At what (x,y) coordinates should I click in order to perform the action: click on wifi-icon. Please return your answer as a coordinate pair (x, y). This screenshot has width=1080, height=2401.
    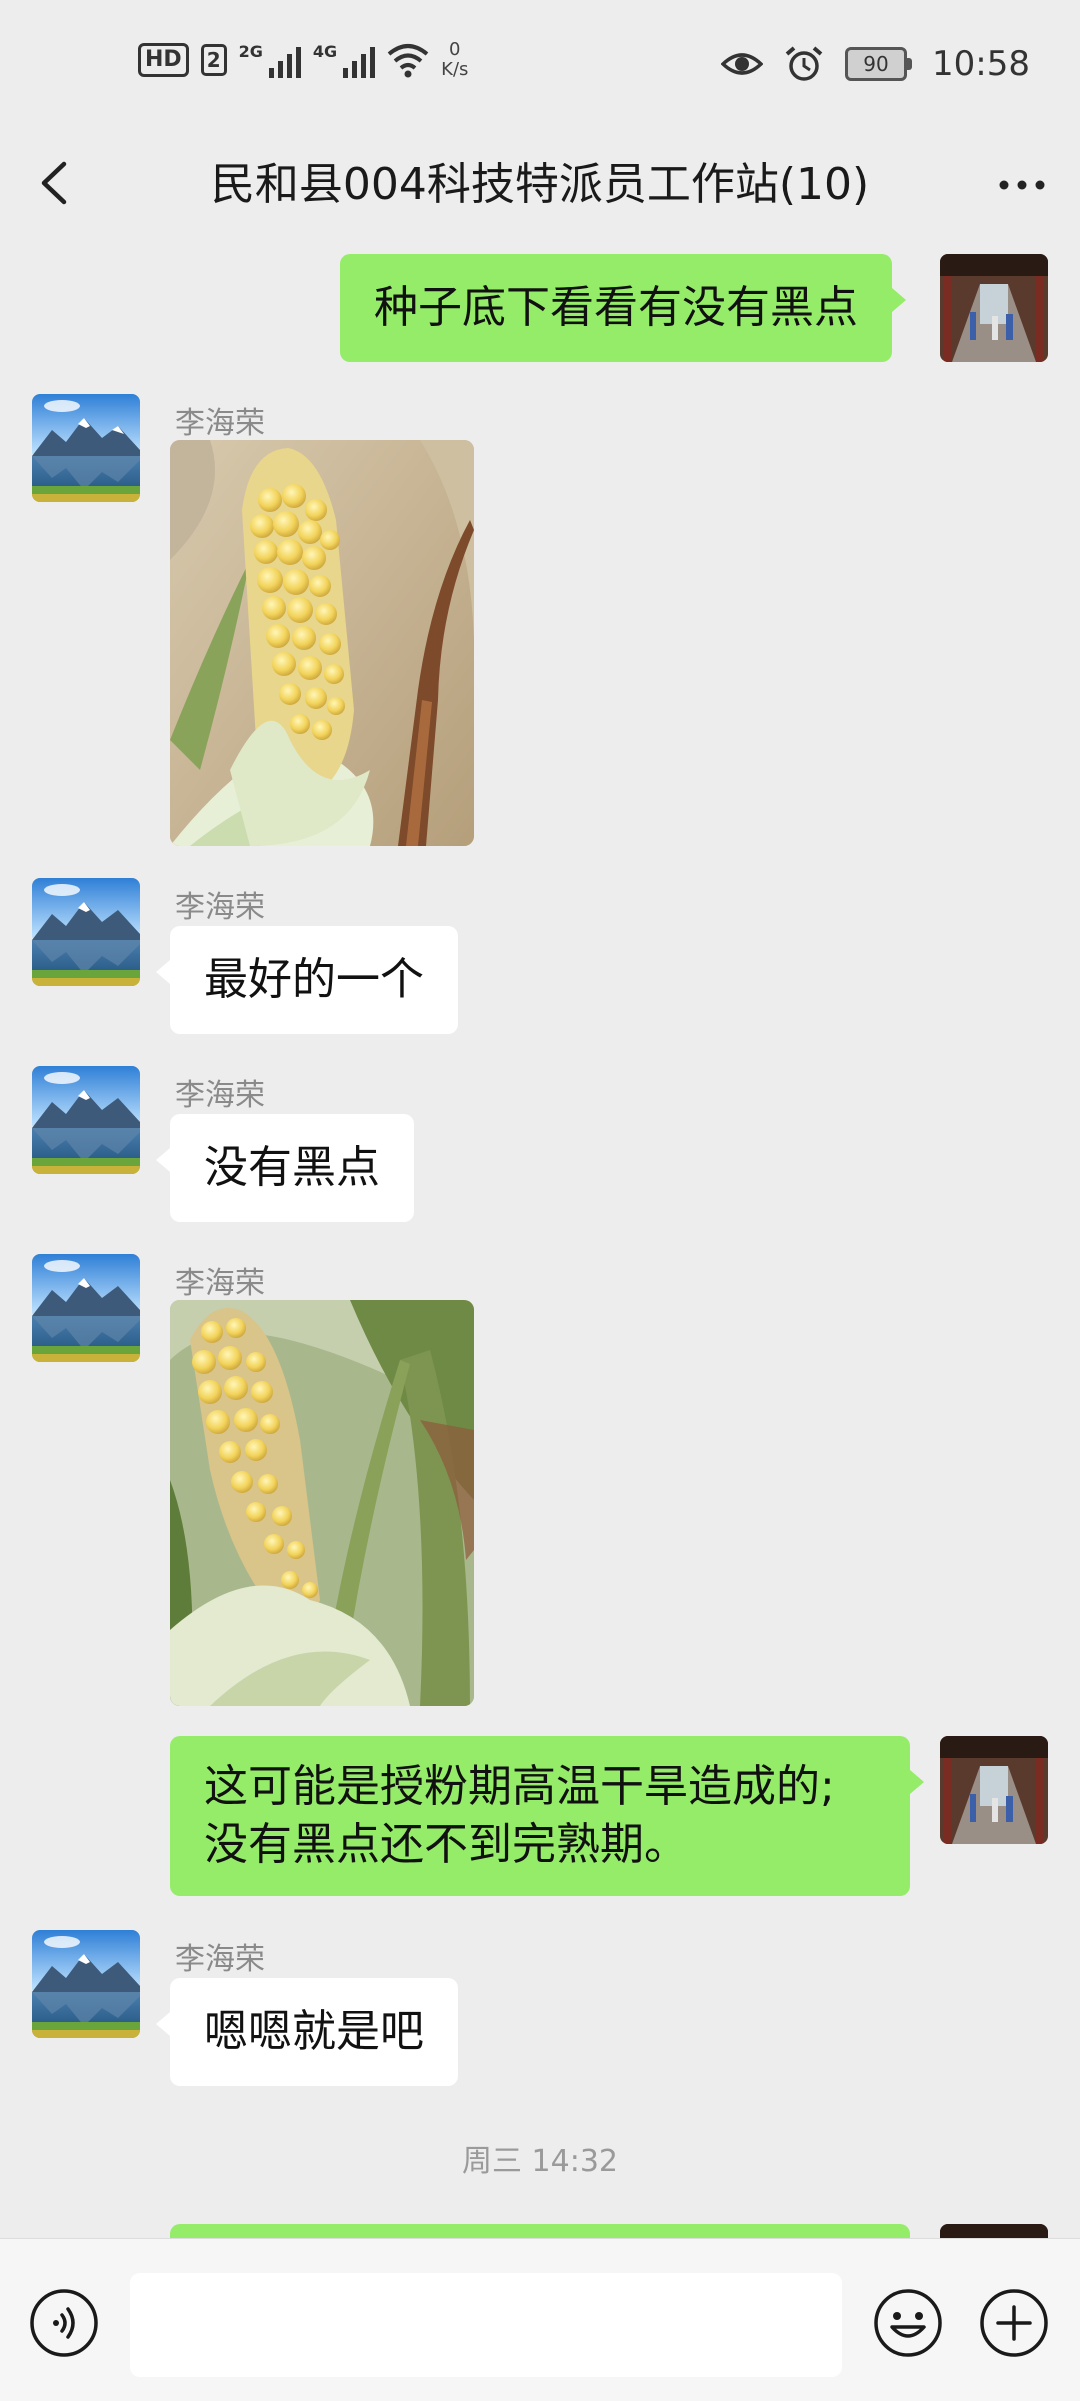
    Looking at the image, I should click on (408, 61).